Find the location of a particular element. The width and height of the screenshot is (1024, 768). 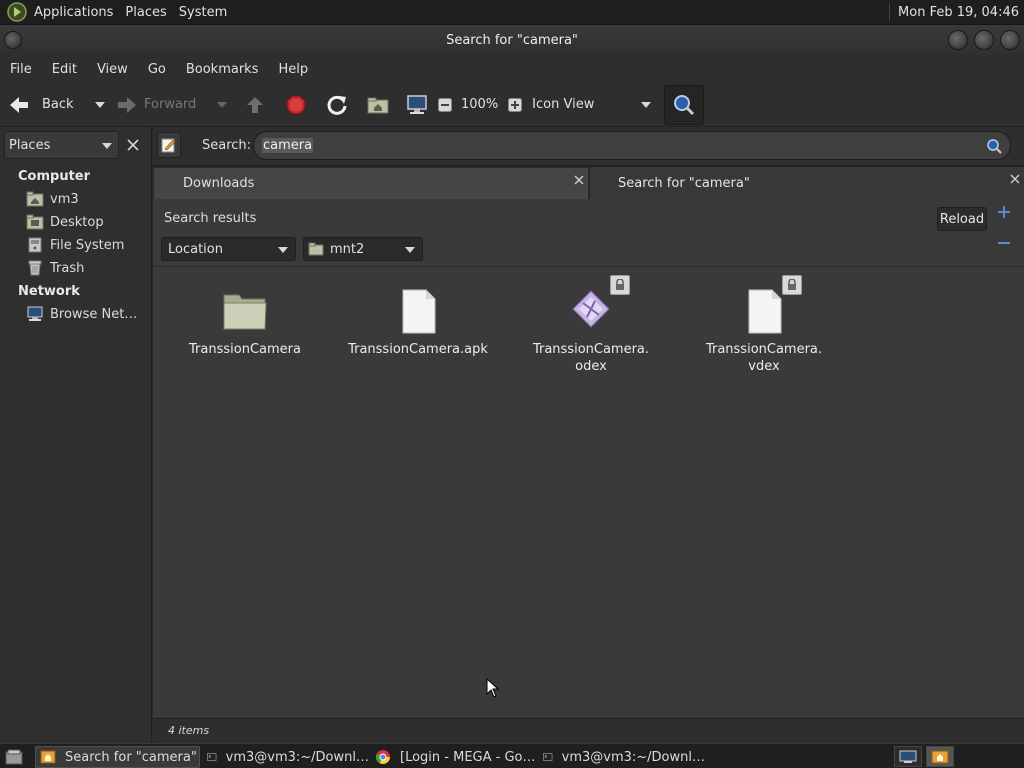

task-search-camera: Search for "camera" is located at coordinates (117, 757).